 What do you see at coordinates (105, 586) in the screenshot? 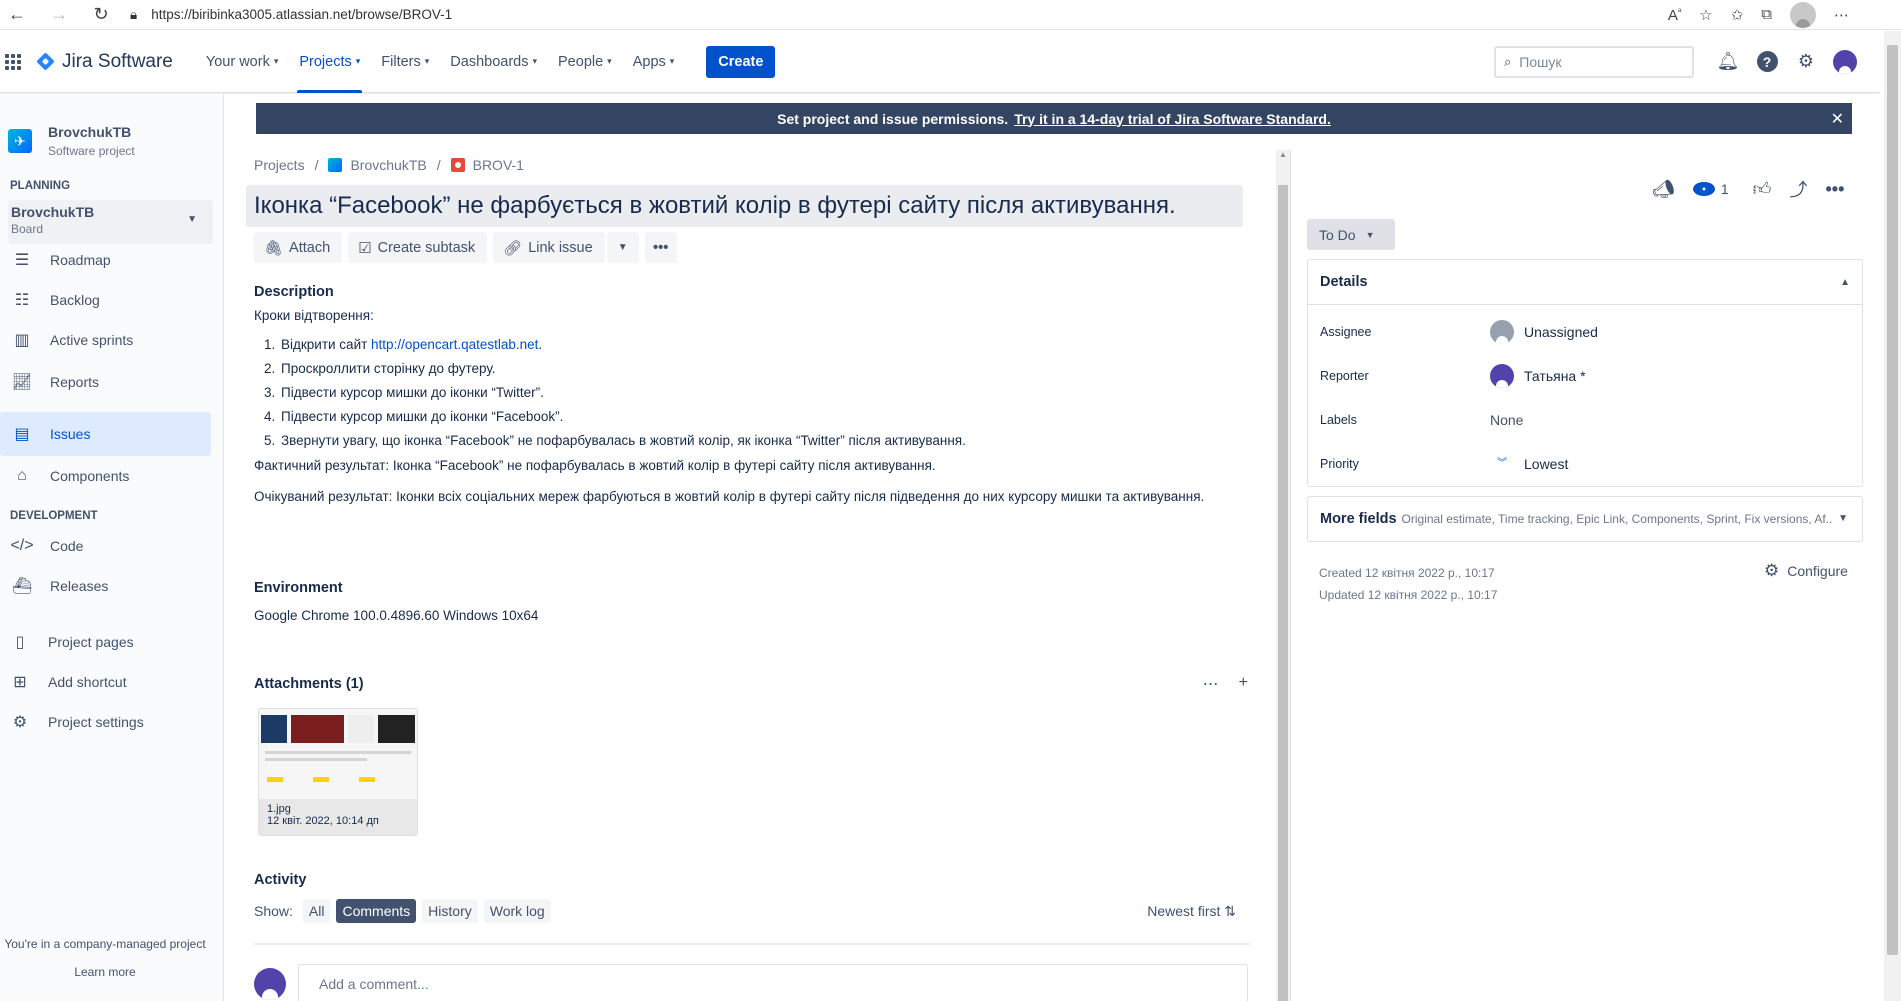
I see `sidebar-item-releases: ⛴︎ Releases` at bounding box center [105, 586].